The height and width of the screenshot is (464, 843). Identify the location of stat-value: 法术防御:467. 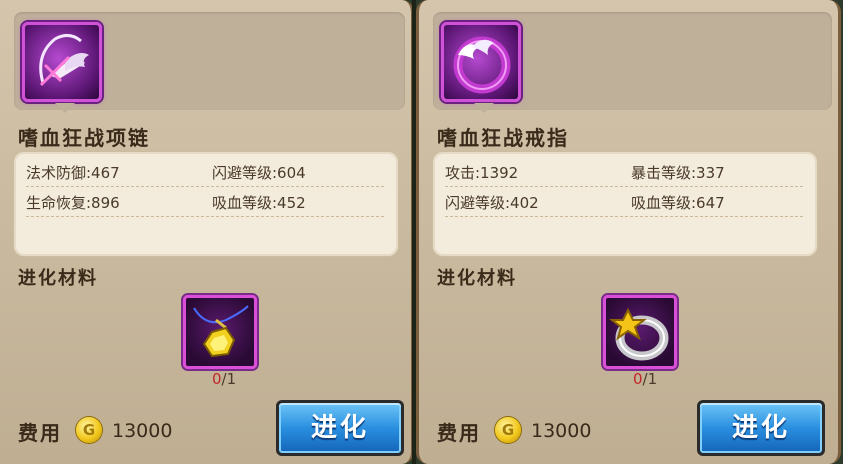
(73, 173).